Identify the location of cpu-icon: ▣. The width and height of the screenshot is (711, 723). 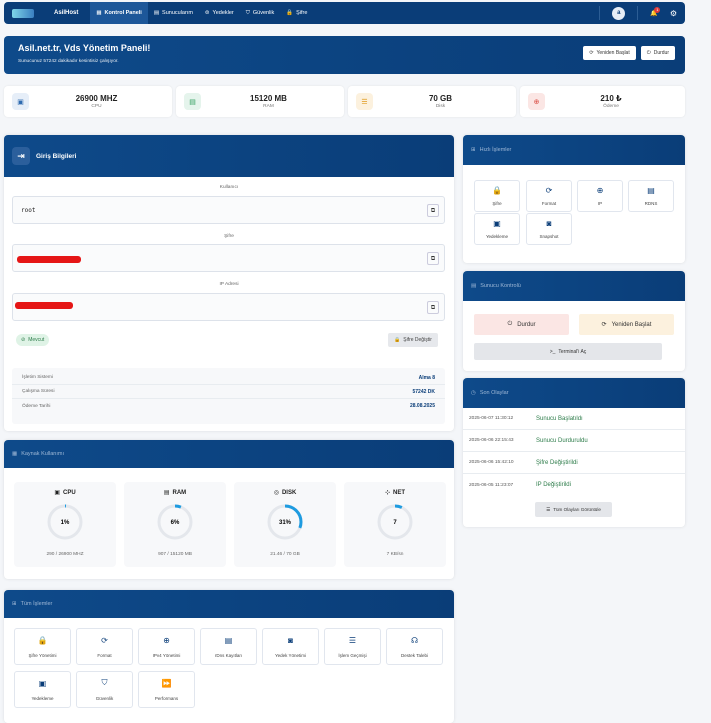
(20, 101).